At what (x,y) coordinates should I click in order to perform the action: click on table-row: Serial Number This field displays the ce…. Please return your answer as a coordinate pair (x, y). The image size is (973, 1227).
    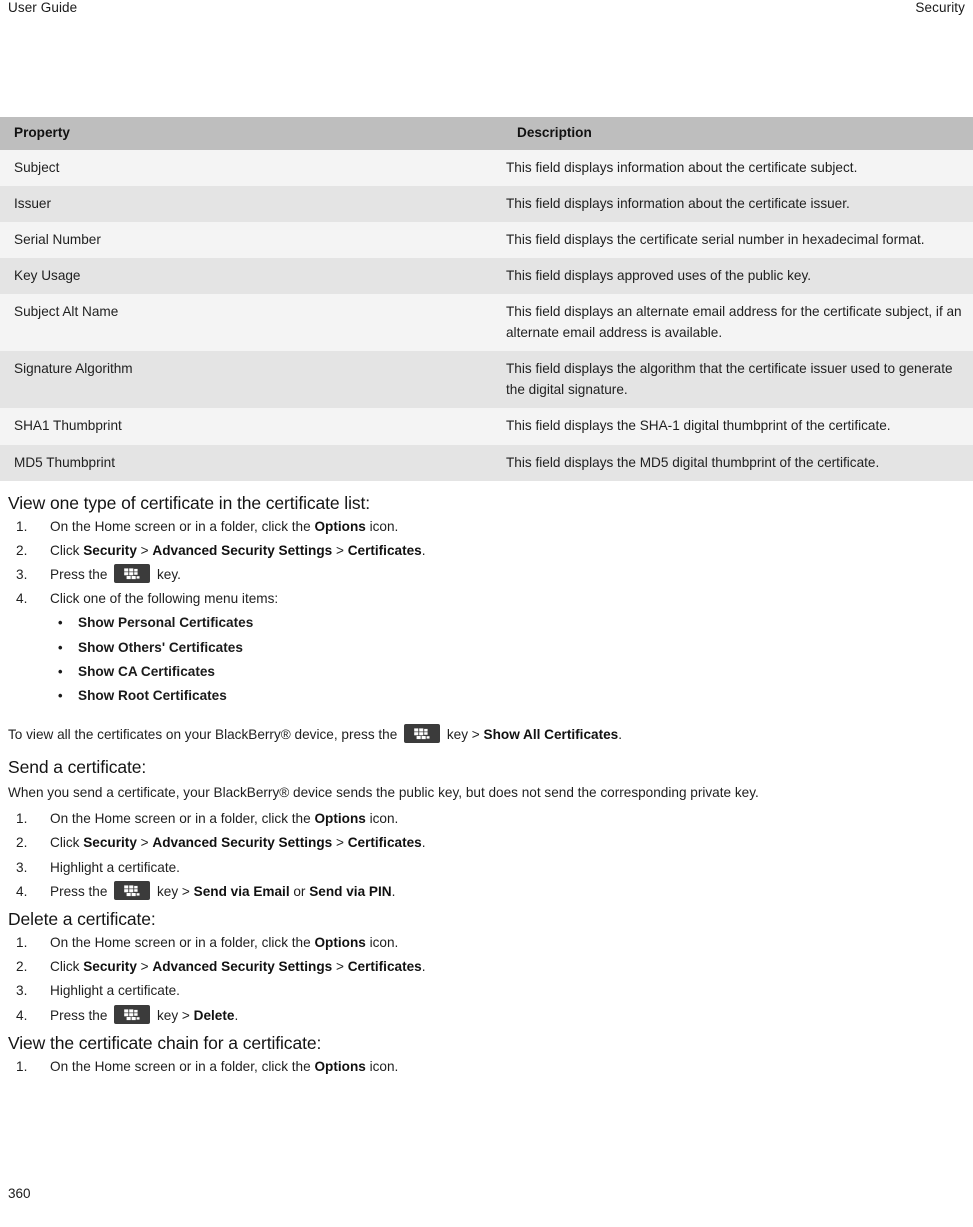
    Looking at the image, I should click on (486, 240).